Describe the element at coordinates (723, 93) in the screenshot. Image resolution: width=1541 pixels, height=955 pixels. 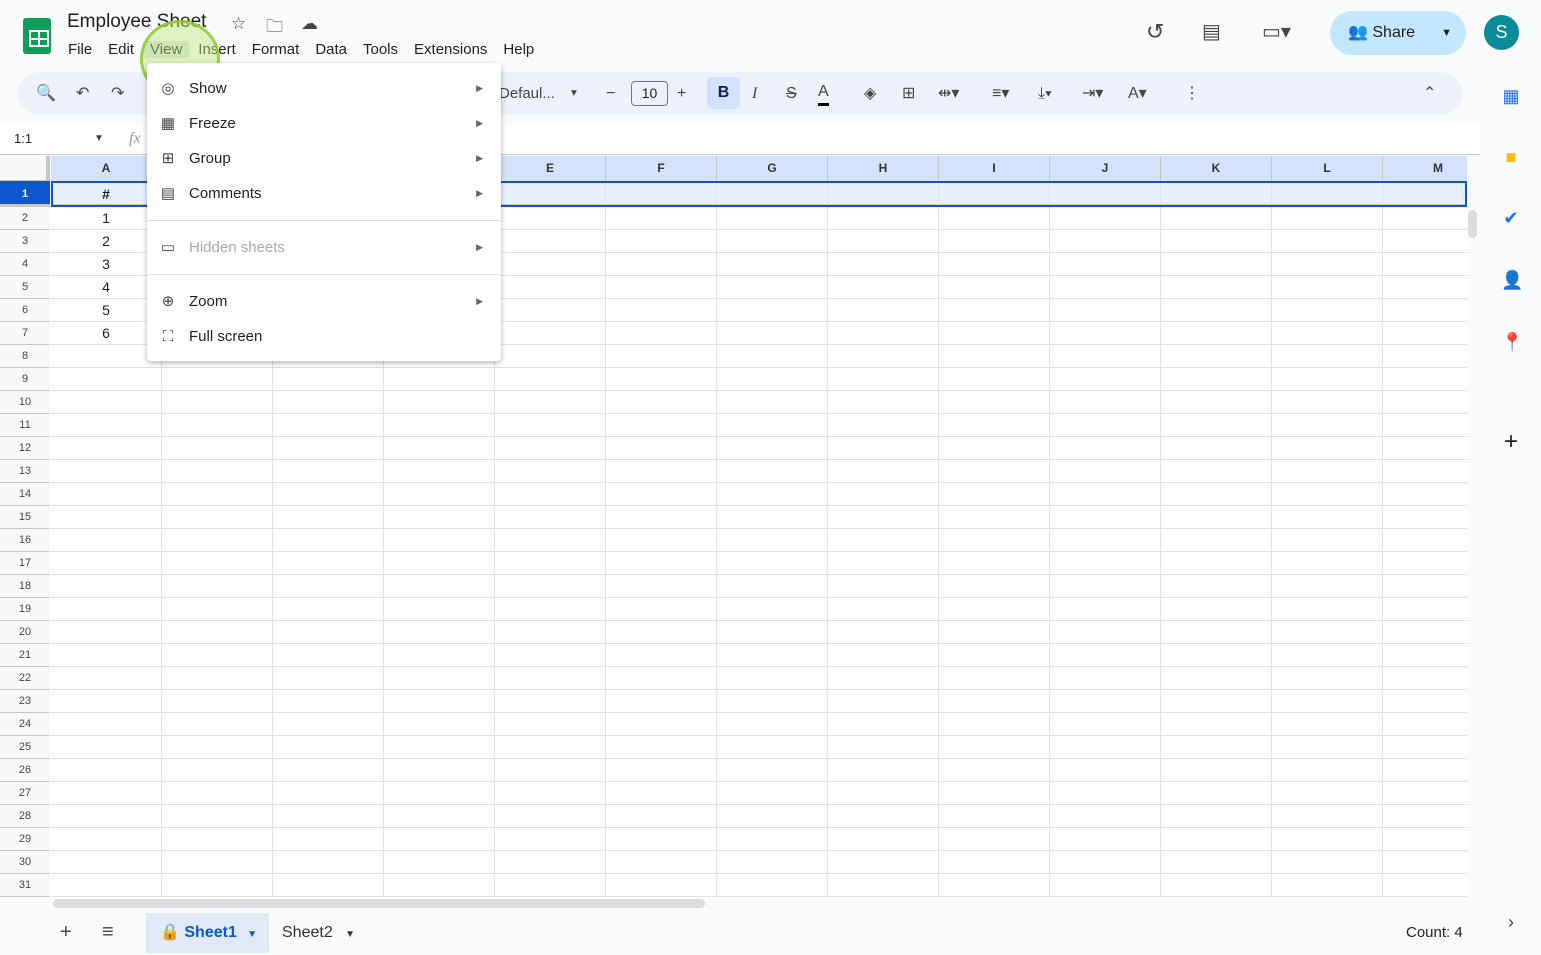
I see `bold-button: B` at that location.